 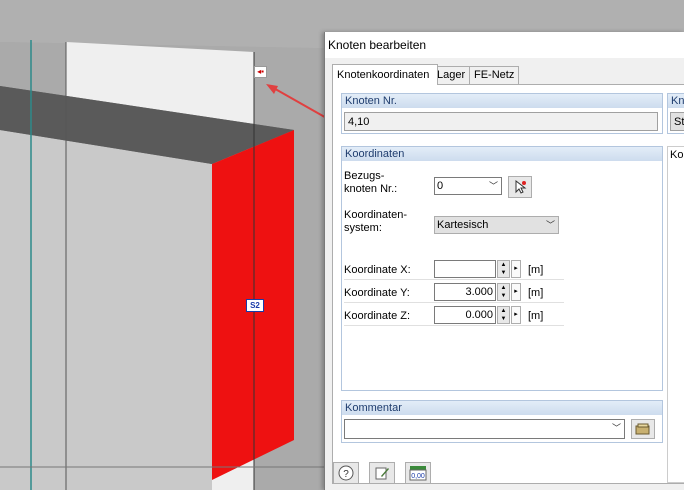 I want to click on cursor-pick-icon, so click(x=521, y=187).